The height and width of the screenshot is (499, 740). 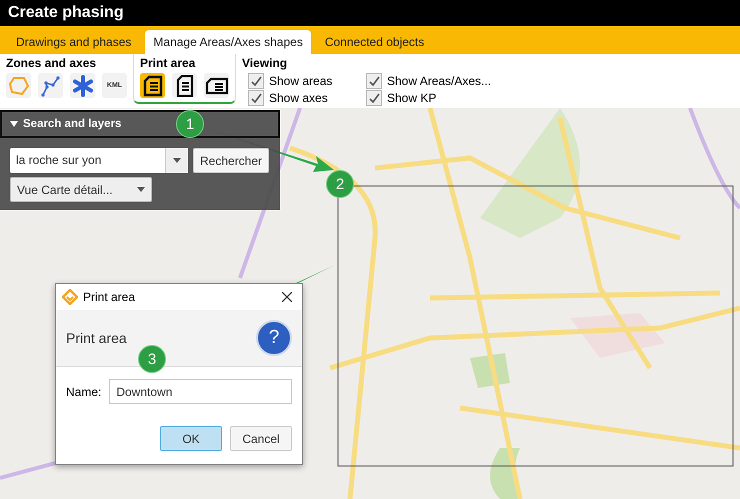 I want to click on polyline-icon, so click(x=51, y=85).